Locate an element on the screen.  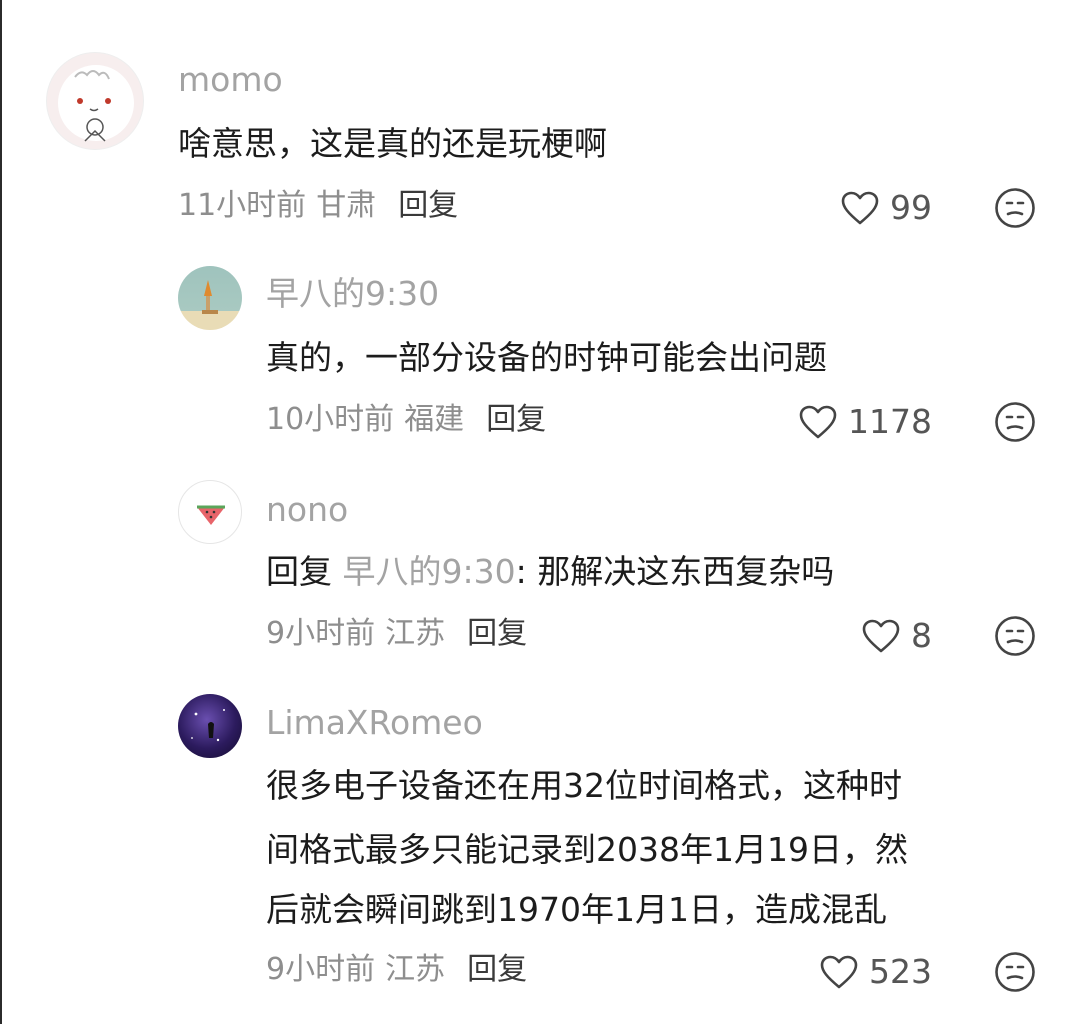
comment-location: 福建 is located at coordinates (434, 419).